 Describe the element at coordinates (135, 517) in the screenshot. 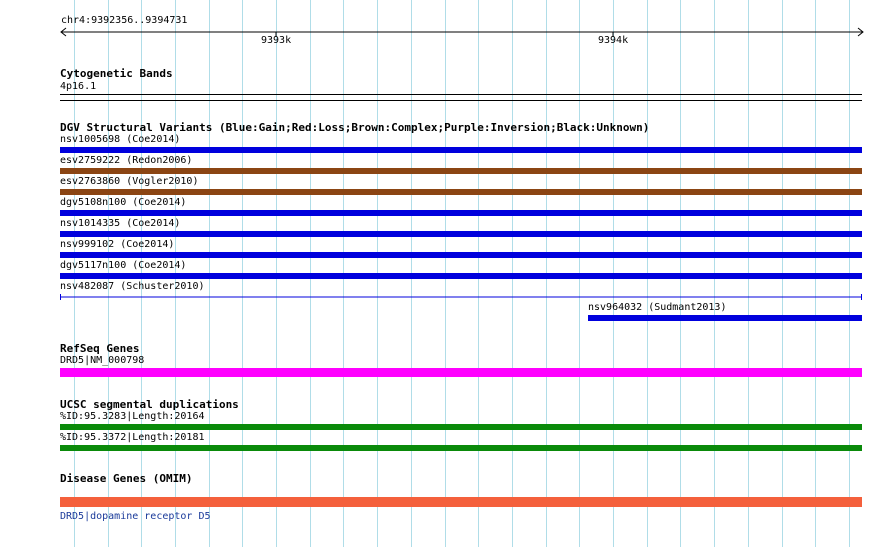

I see `omim-gene-label: DRD5|dopamine receptor D5` at that location.